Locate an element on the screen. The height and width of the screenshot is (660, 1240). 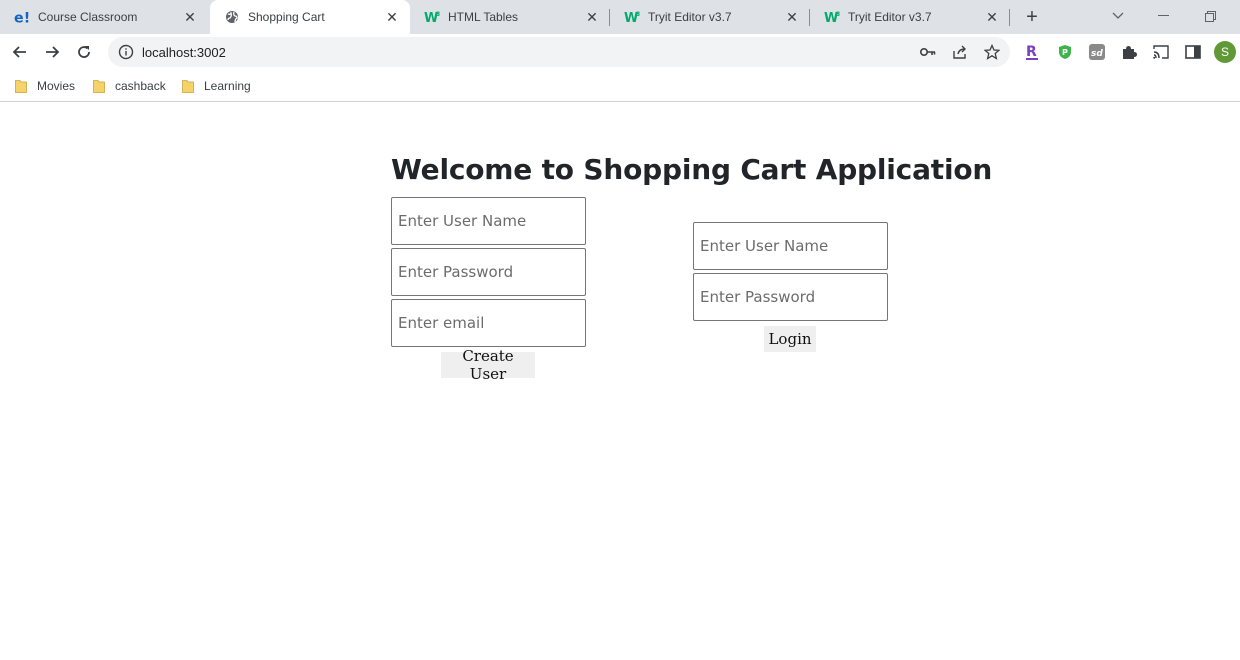
page-title: Welcome to Shopping Cart Application is located at coordinates (692, 169).